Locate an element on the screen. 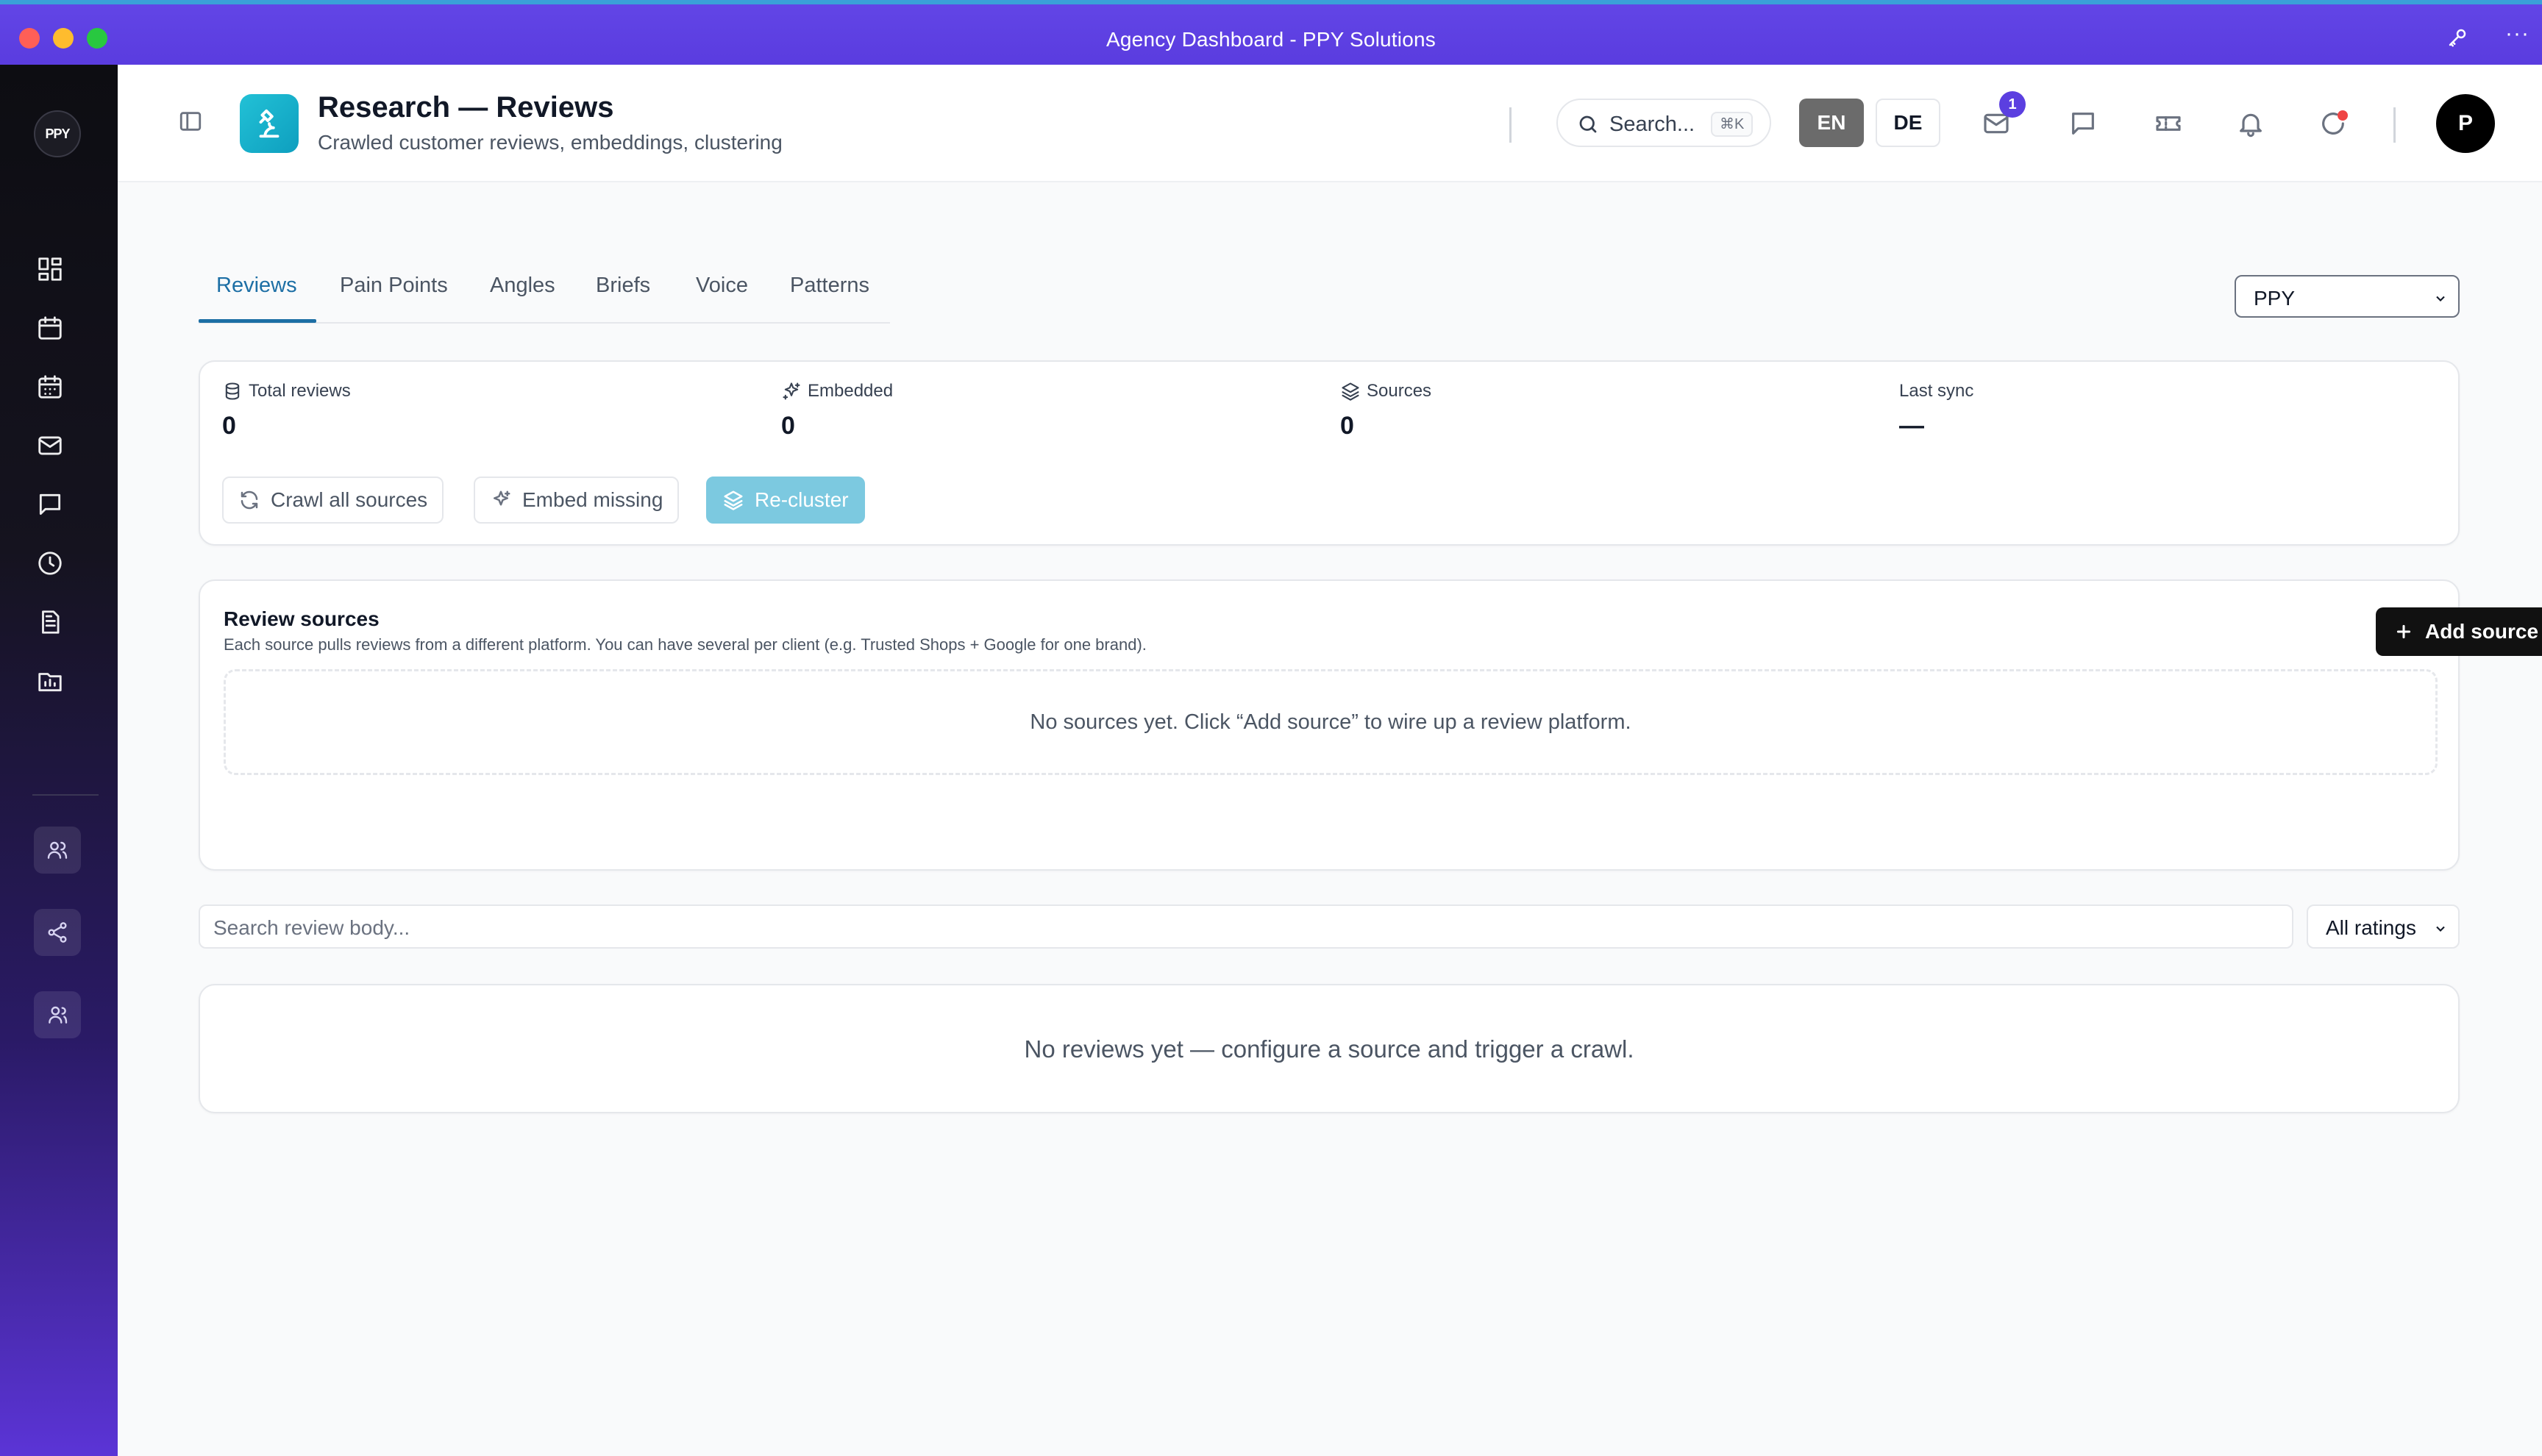 This screenshot has width=2542, height=1456. mail-count-badge: 1 is located at coordinates (2012, 104).